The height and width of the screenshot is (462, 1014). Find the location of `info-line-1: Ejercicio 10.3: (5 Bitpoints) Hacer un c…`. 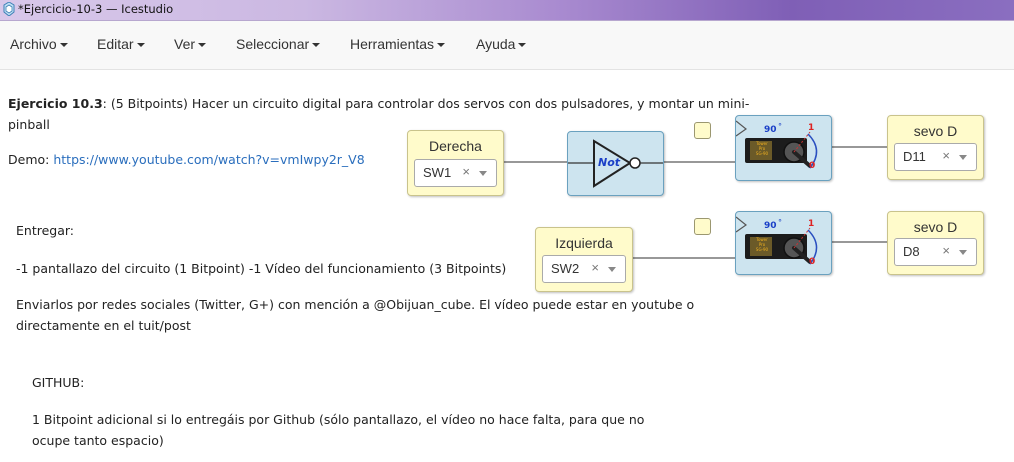

info-line-1: Ejercicio 10.3: (5 Bitpoints) Hacer un c… is located at coordinates (378, 104).